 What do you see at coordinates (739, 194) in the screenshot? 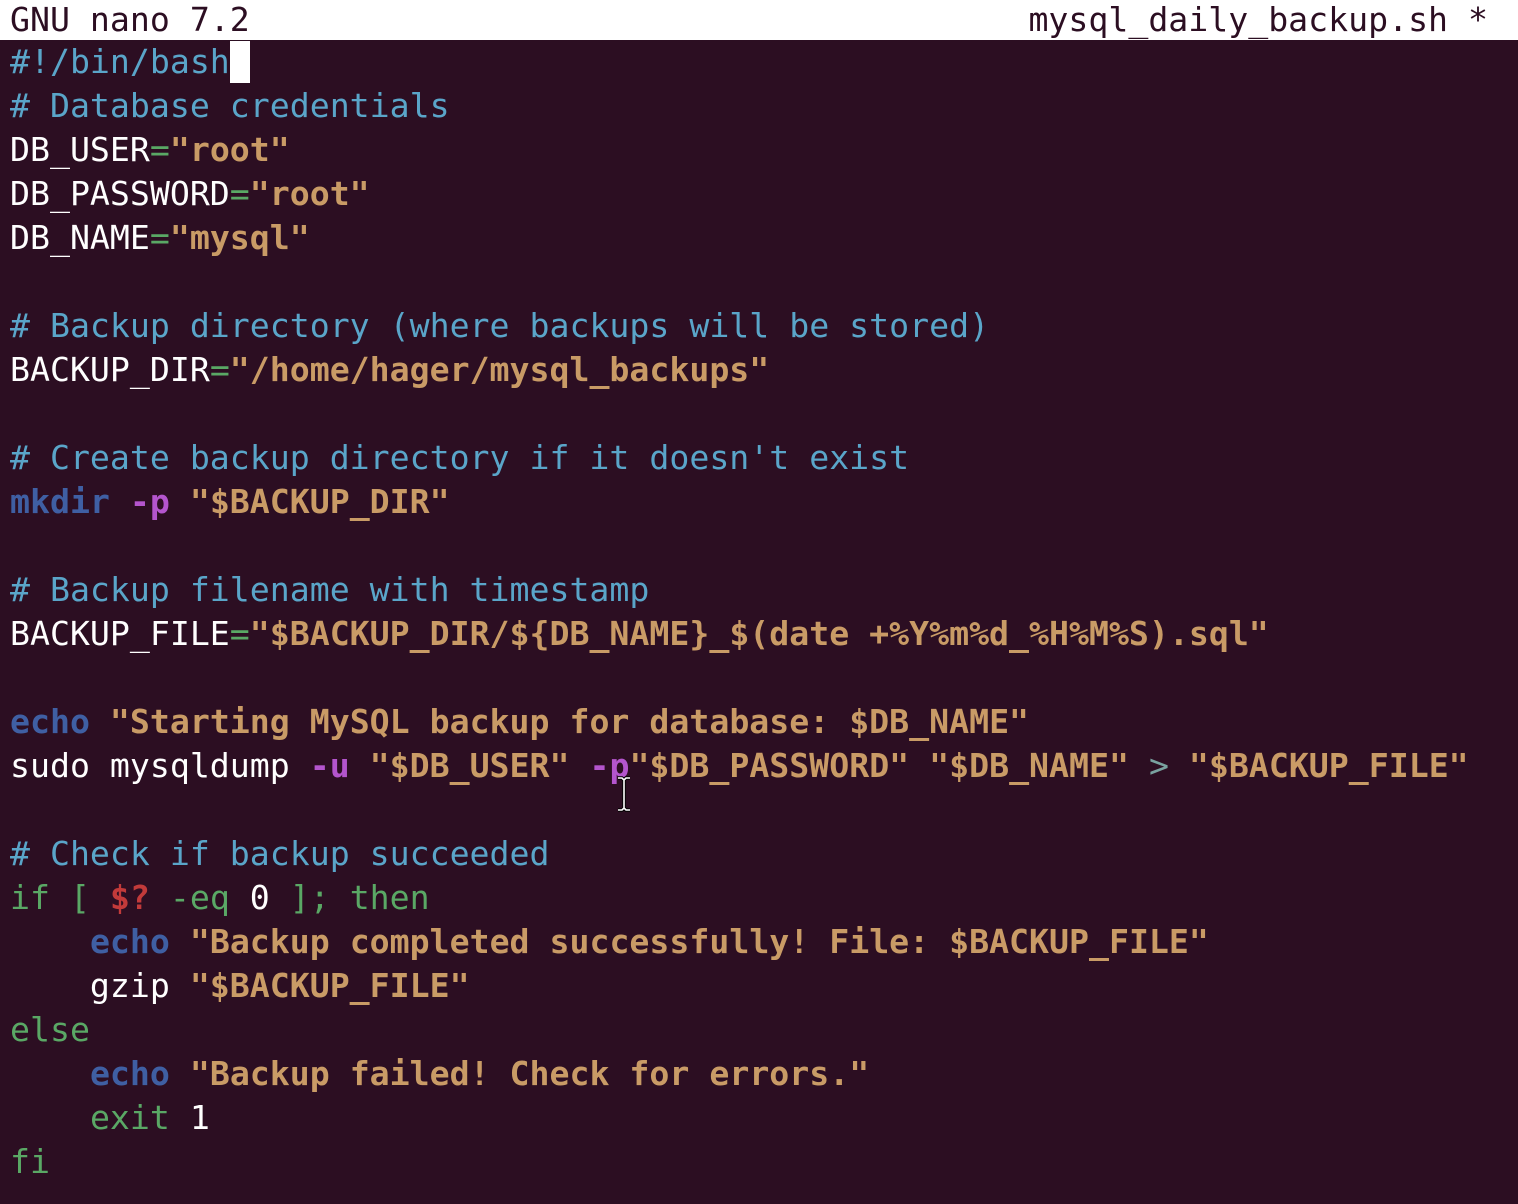
I see `code-line: DB_PASSWORD="root"` at bounding box center [739, 194].